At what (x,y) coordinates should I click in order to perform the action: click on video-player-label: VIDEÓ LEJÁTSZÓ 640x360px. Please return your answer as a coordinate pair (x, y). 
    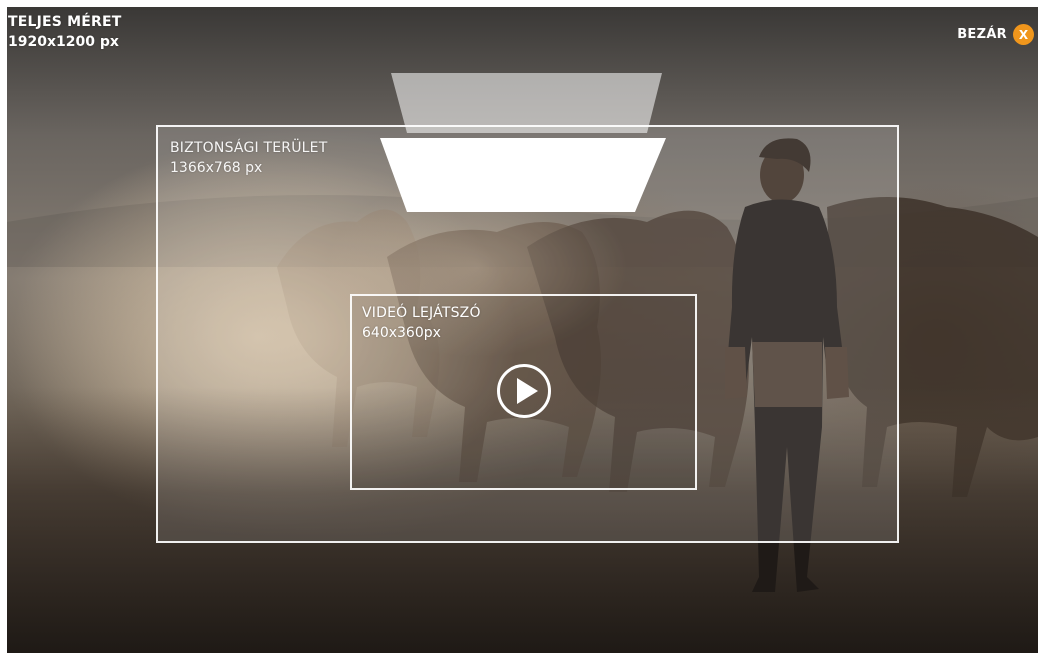
    Looking at the image, I should click on (421, 323).